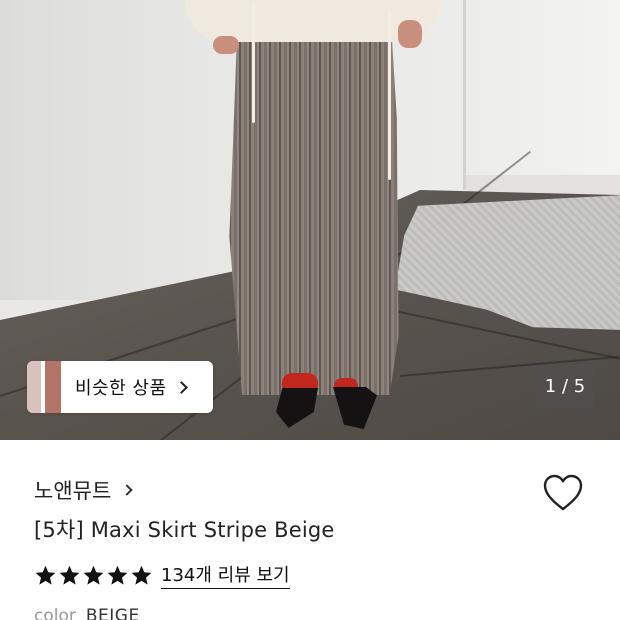 Image resolution: width=620 pixels, height=620 pixels. I want to click on similar-products-thumbnail, so click(44, 387).